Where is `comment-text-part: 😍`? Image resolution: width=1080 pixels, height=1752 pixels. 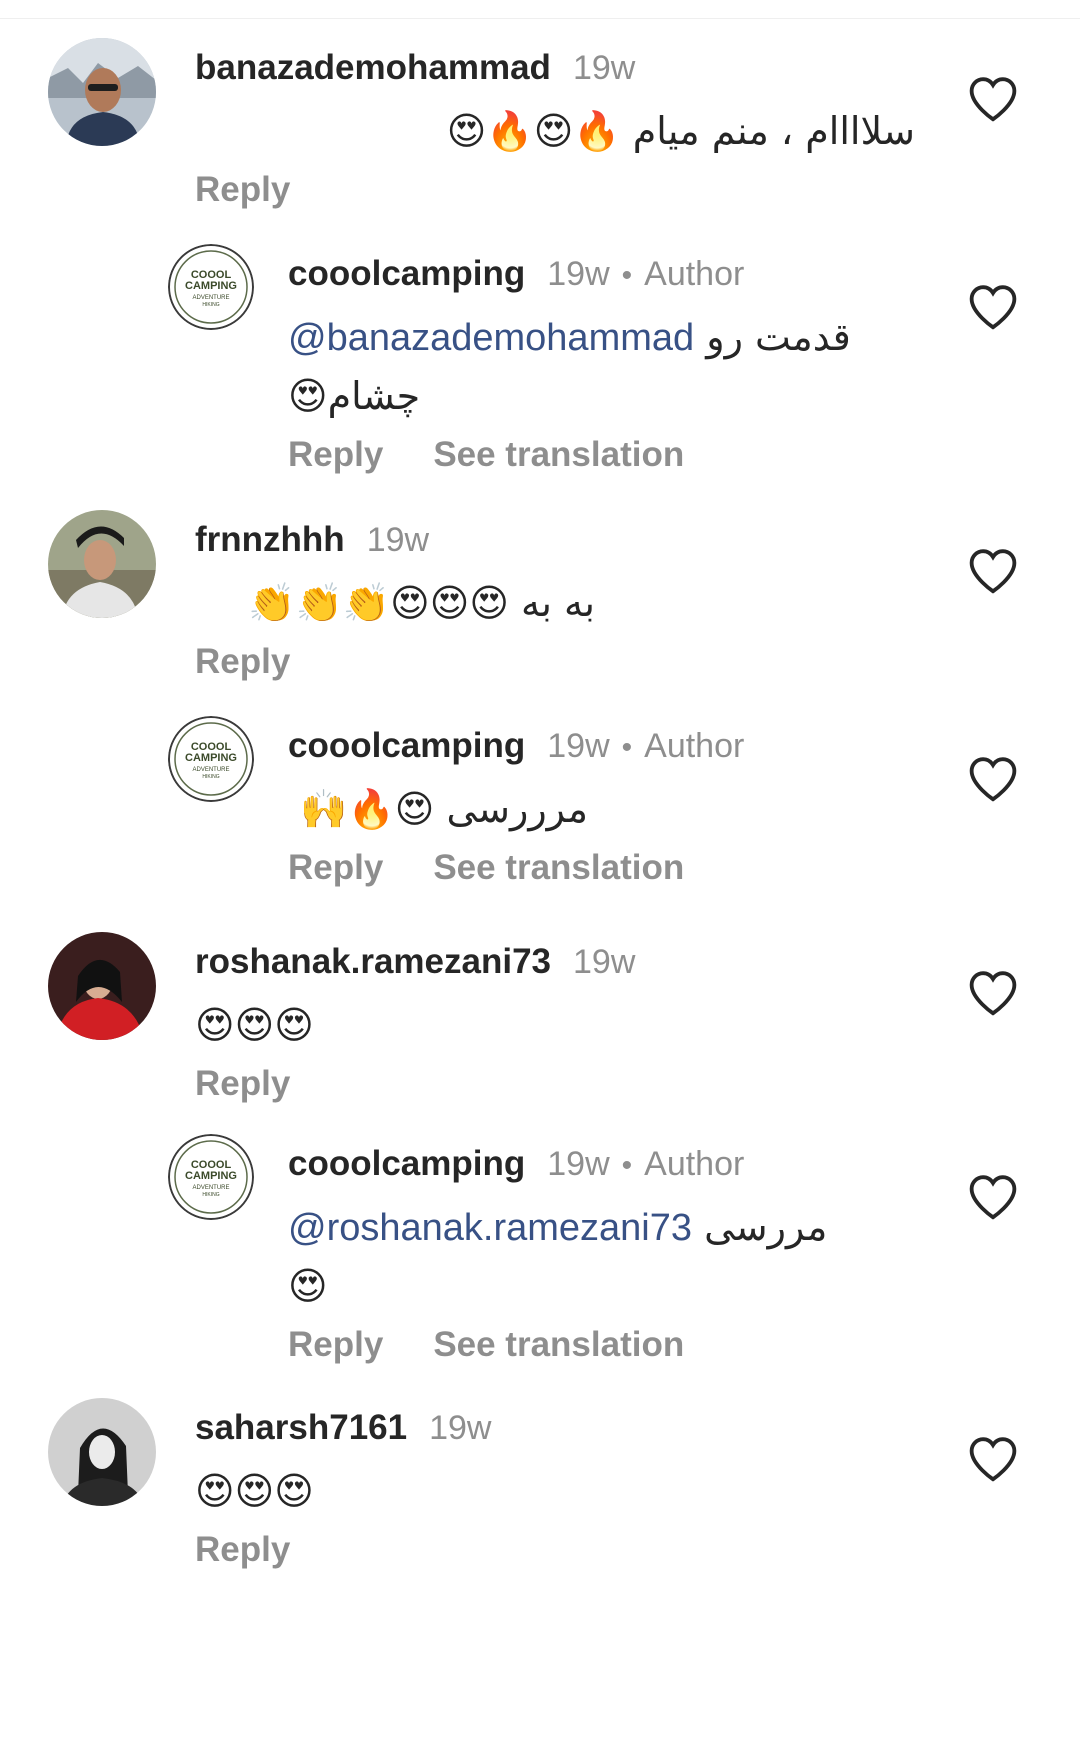 comment-text-part: 😍 is located at coordinates (308, 1286).